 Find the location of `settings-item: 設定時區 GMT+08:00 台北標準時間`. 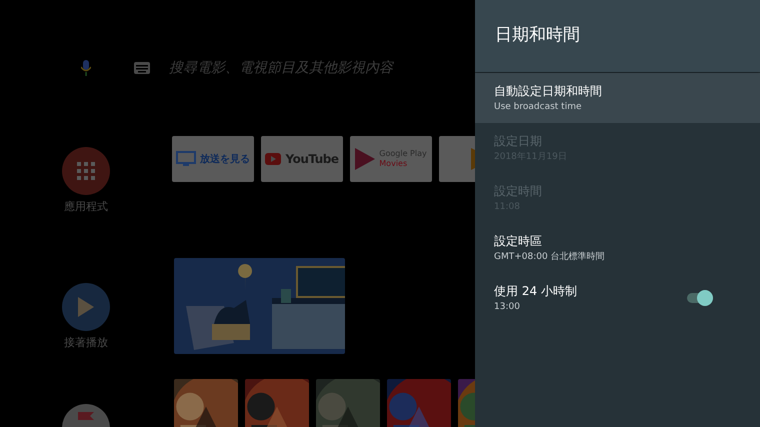

settings-item: 設定時區 GMT+08:00 台北標準時間 is located at coordinates (617, 248).